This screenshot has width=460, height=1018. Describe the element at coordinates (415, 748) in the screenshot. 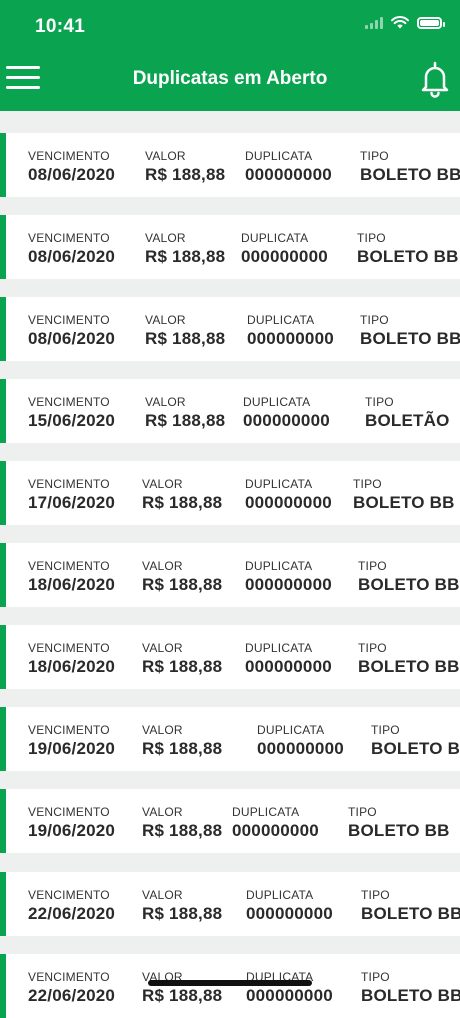

I see `tipo-value: BOLETO B` at that location.